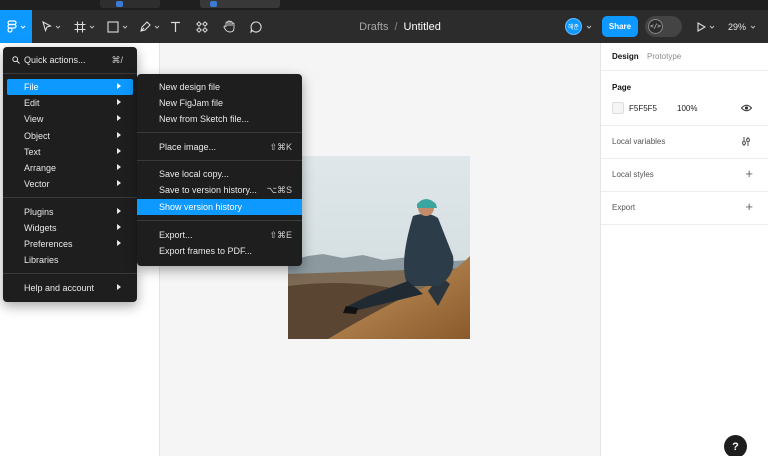  I want to click on menu-item-label: Libraries, so click(41, 260).